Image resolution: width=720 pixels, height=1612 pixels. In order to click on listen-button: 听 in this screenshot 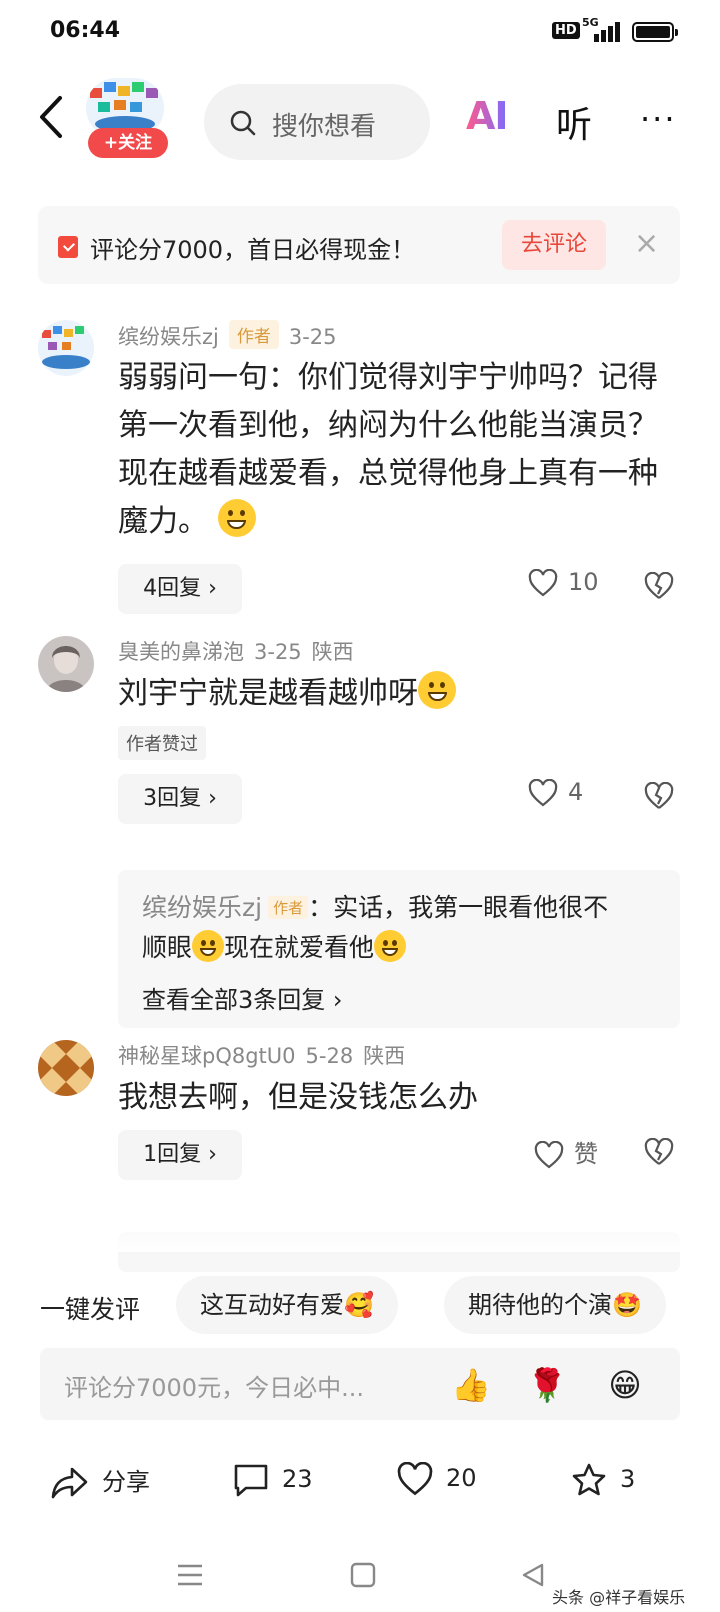, I will do `click(574, 122)`.